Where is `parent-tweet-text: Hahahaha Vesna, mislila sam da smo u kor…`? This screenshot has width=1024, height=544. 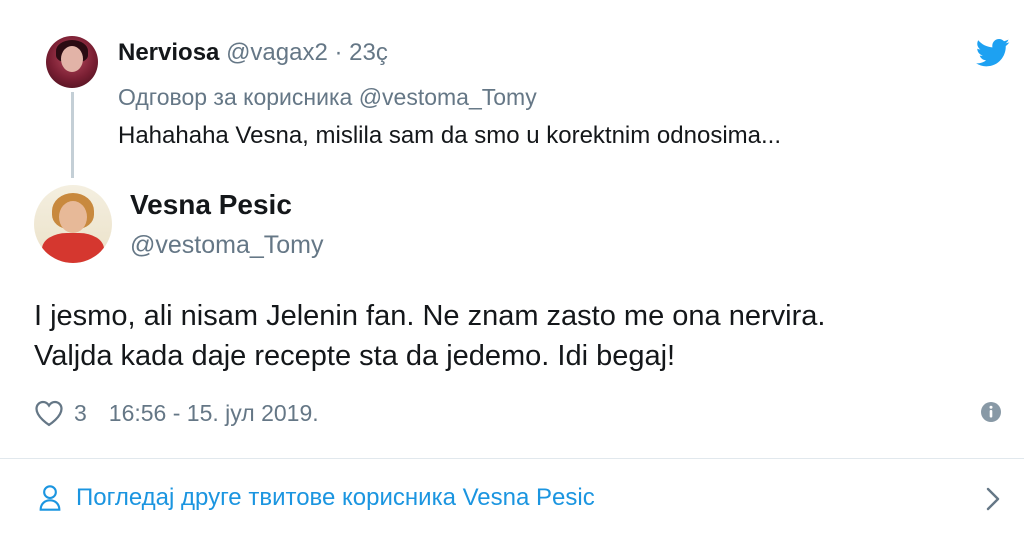
parent-tweet-text: Hahahaha Vesna, mislila sam da smo u kor… is located at coordinates (449, 135).